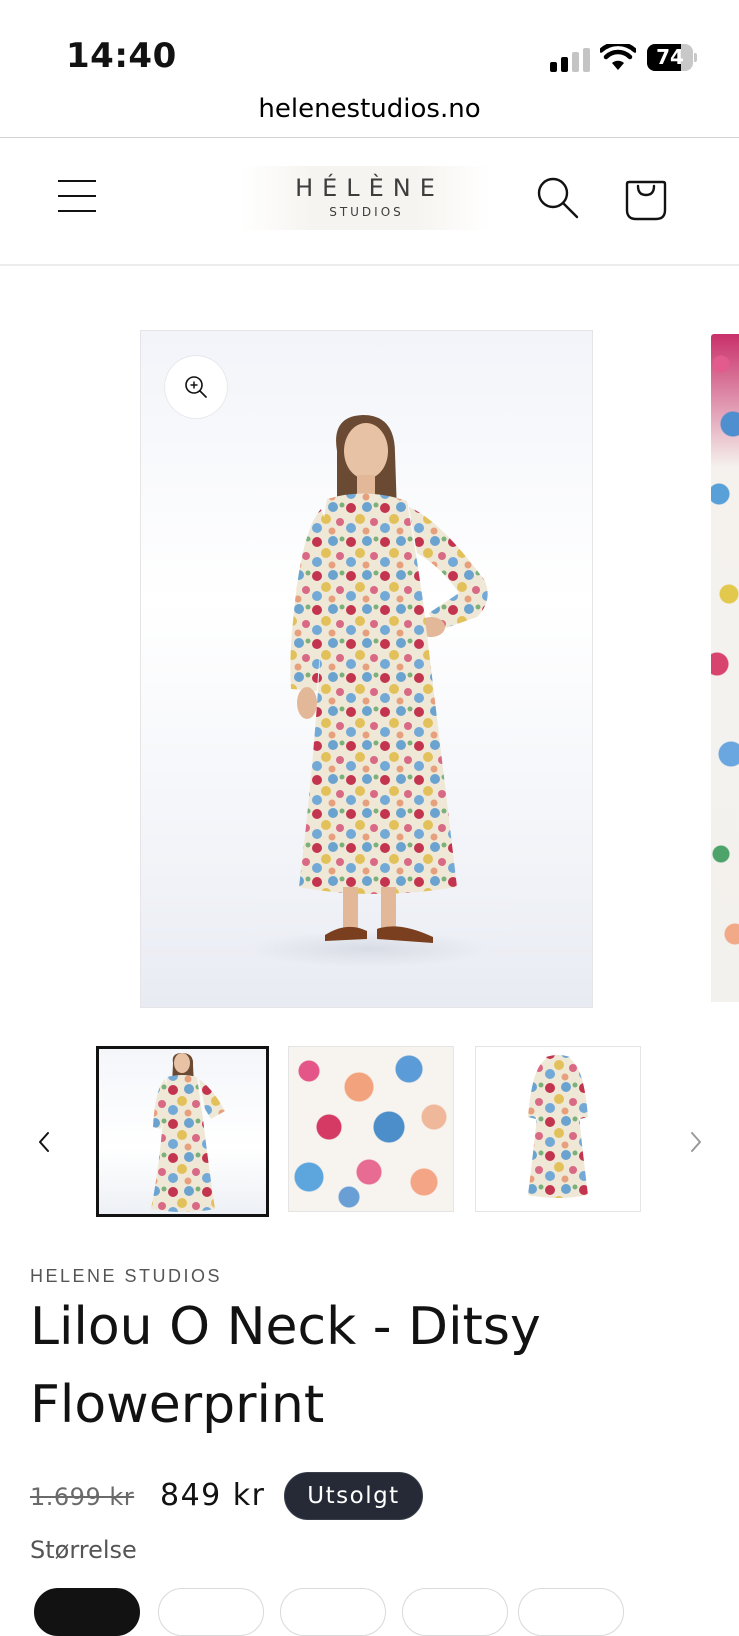  What do you see at coordinates (618, 57) in the screenshot?
I see `wifi-icon` at bounding box center [618, 57].